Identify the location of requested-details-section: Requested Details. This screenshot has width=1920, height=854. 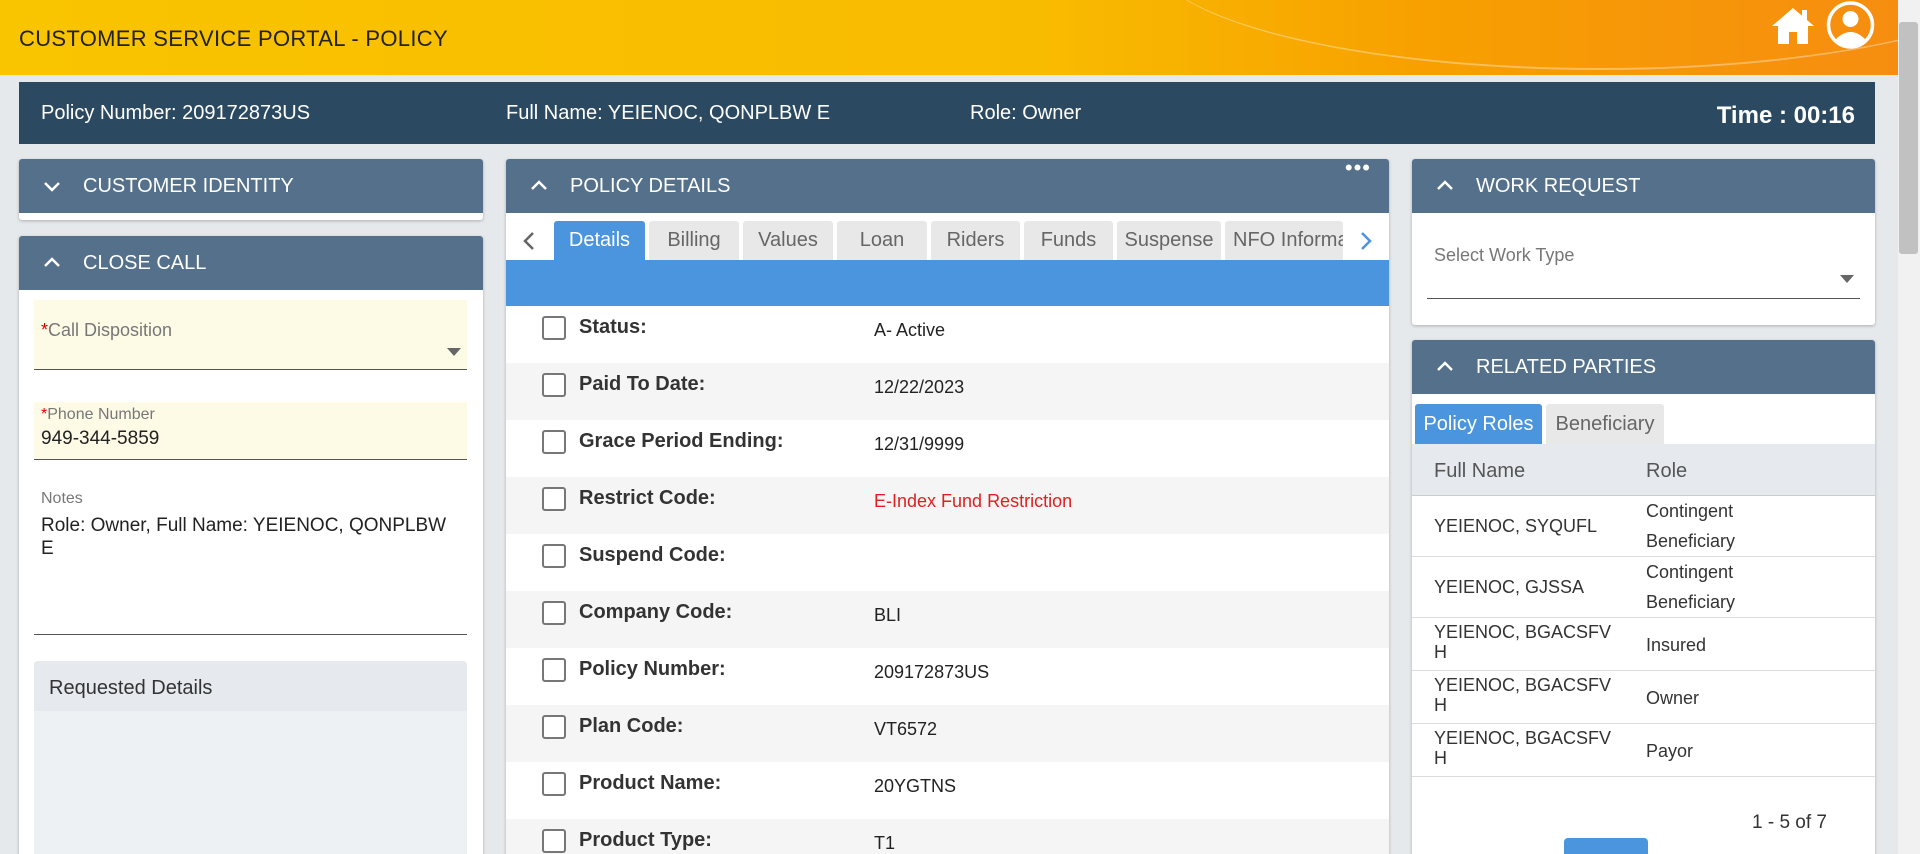
(250, 757).